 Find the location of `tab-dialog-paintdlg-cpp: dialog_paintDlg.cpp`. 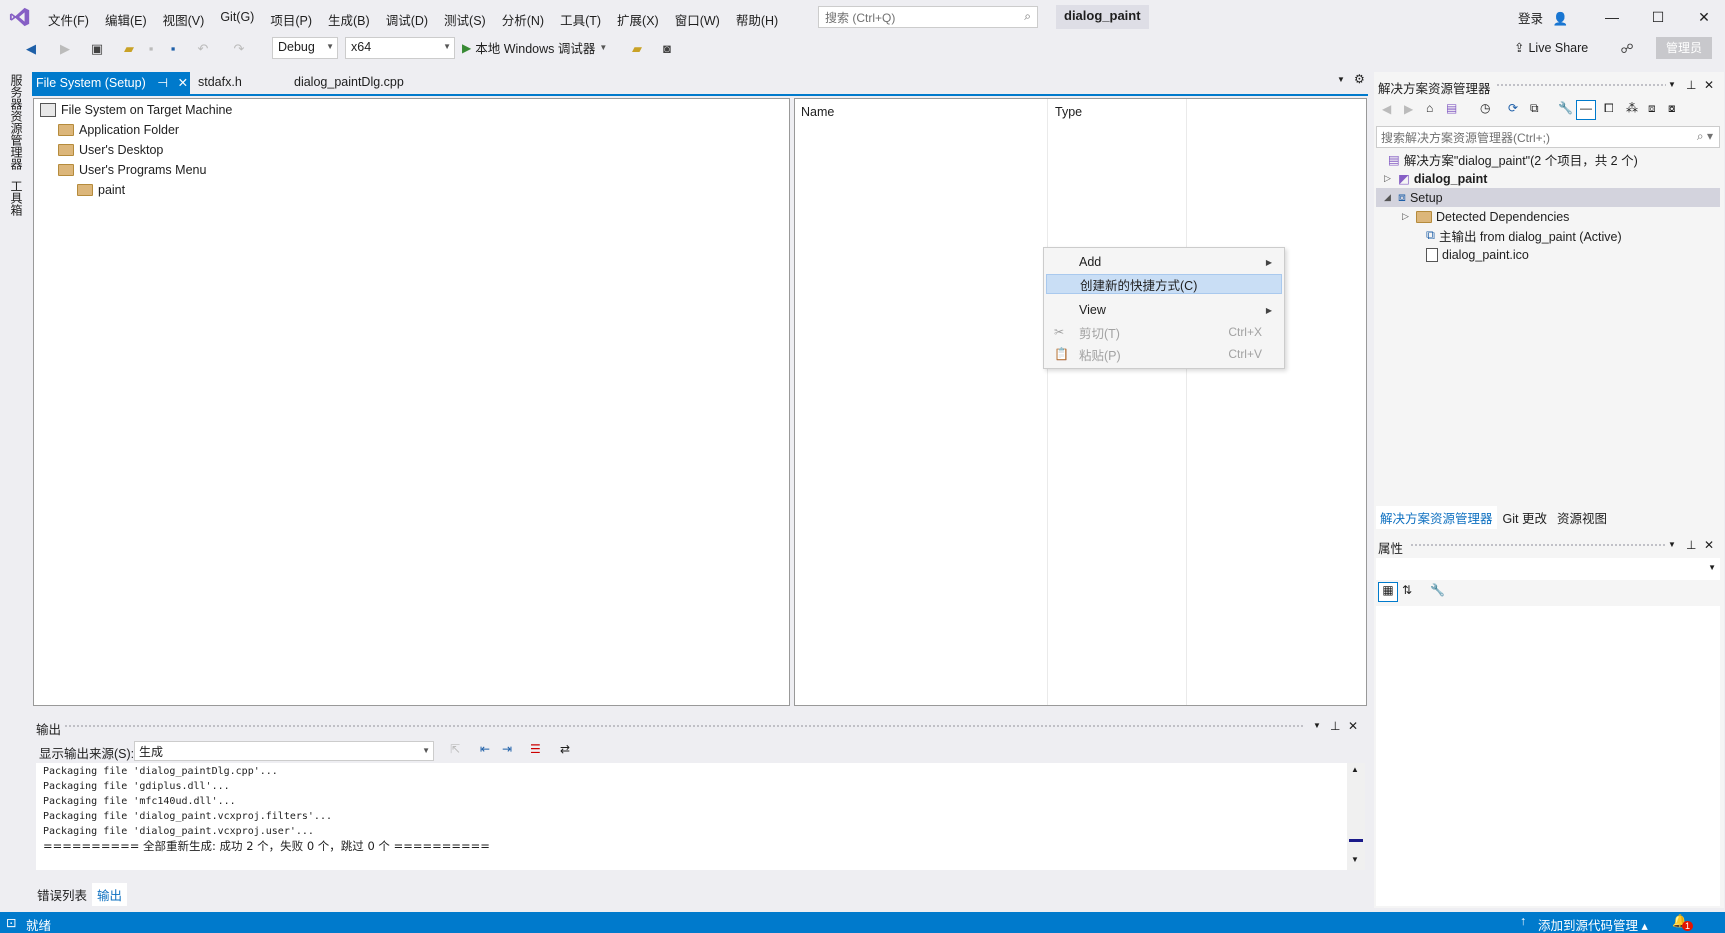

tab-dialog-paintdlg-cpp: dialog_paintDlg.cpp is located at coordinates (349, 83).